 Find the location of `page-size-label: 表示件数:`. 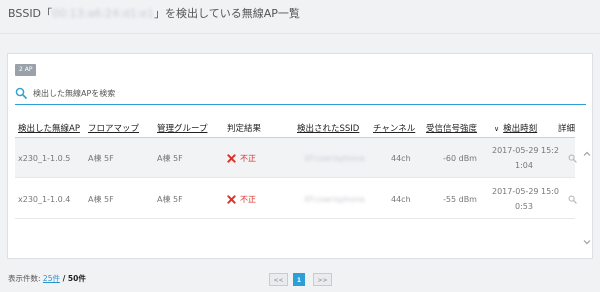

page-size-label: 表示件数: is located at coordinates (25, 278).